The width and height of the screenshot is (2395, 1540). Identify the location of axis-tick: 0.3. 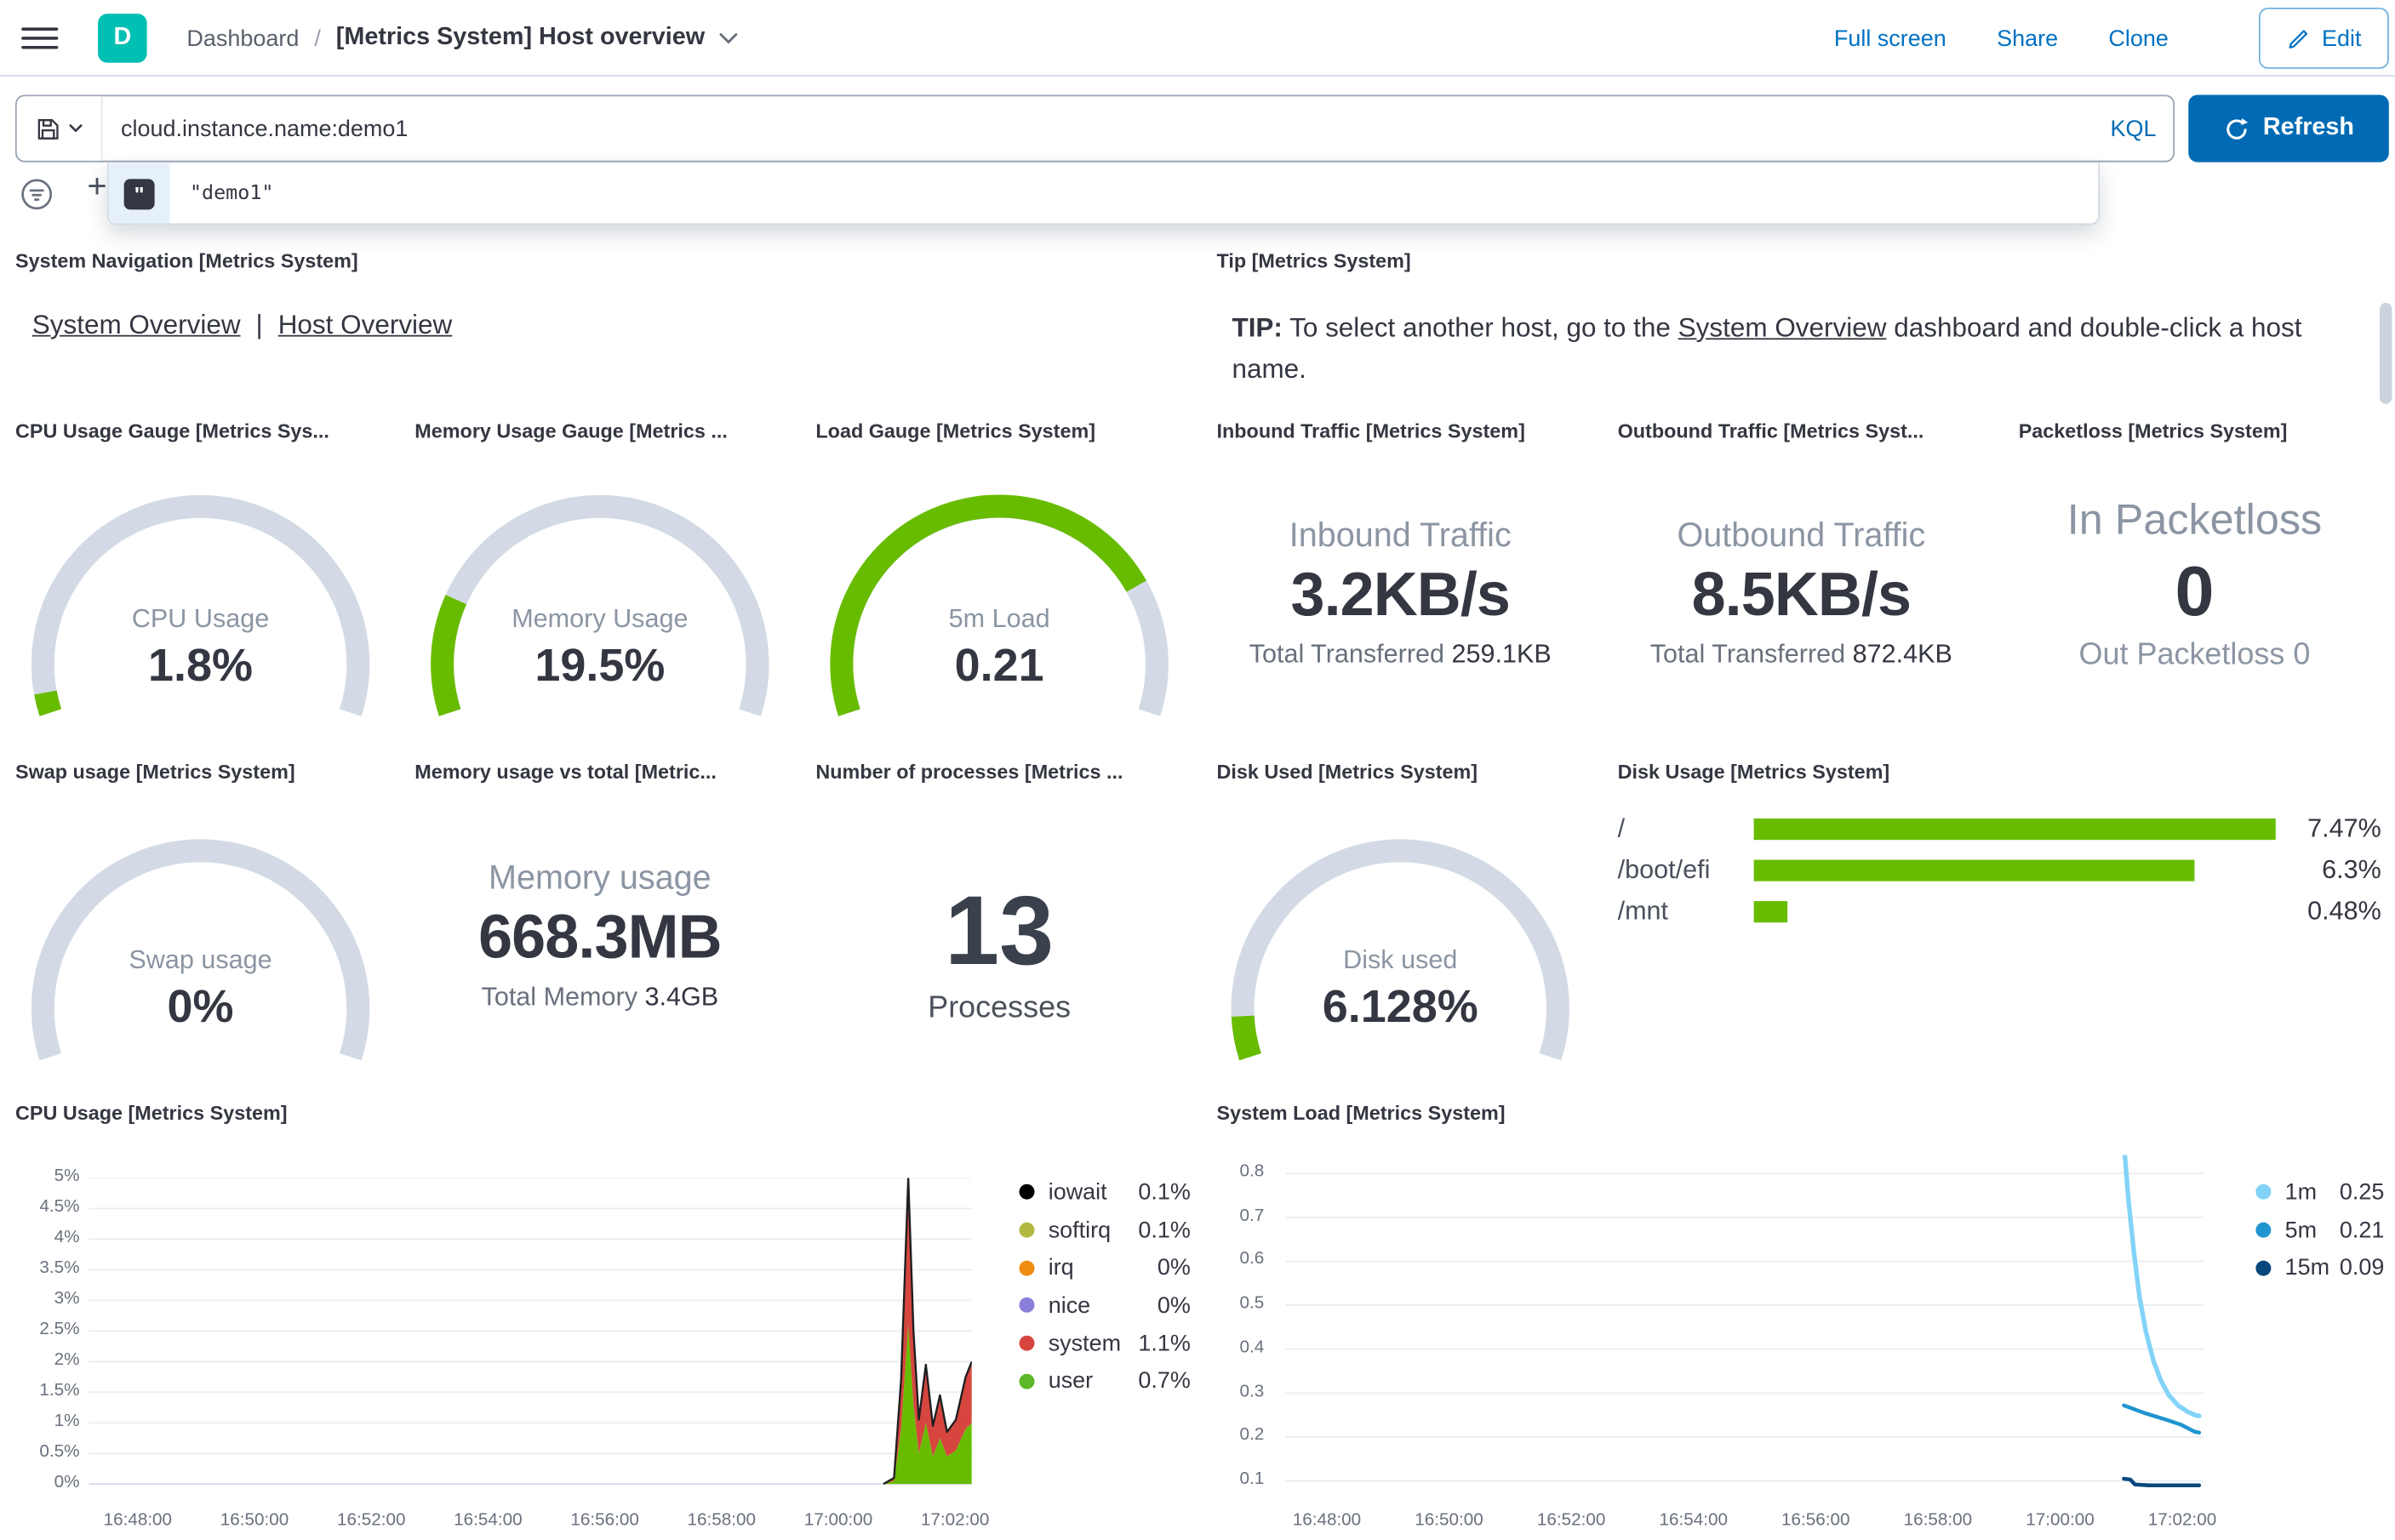
(1252, 1392).